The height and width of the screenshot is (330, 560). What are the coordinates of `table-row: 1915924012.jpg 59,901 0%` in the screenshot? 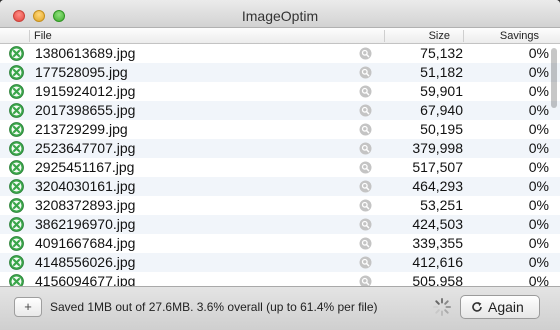 It's located at (280, 91).